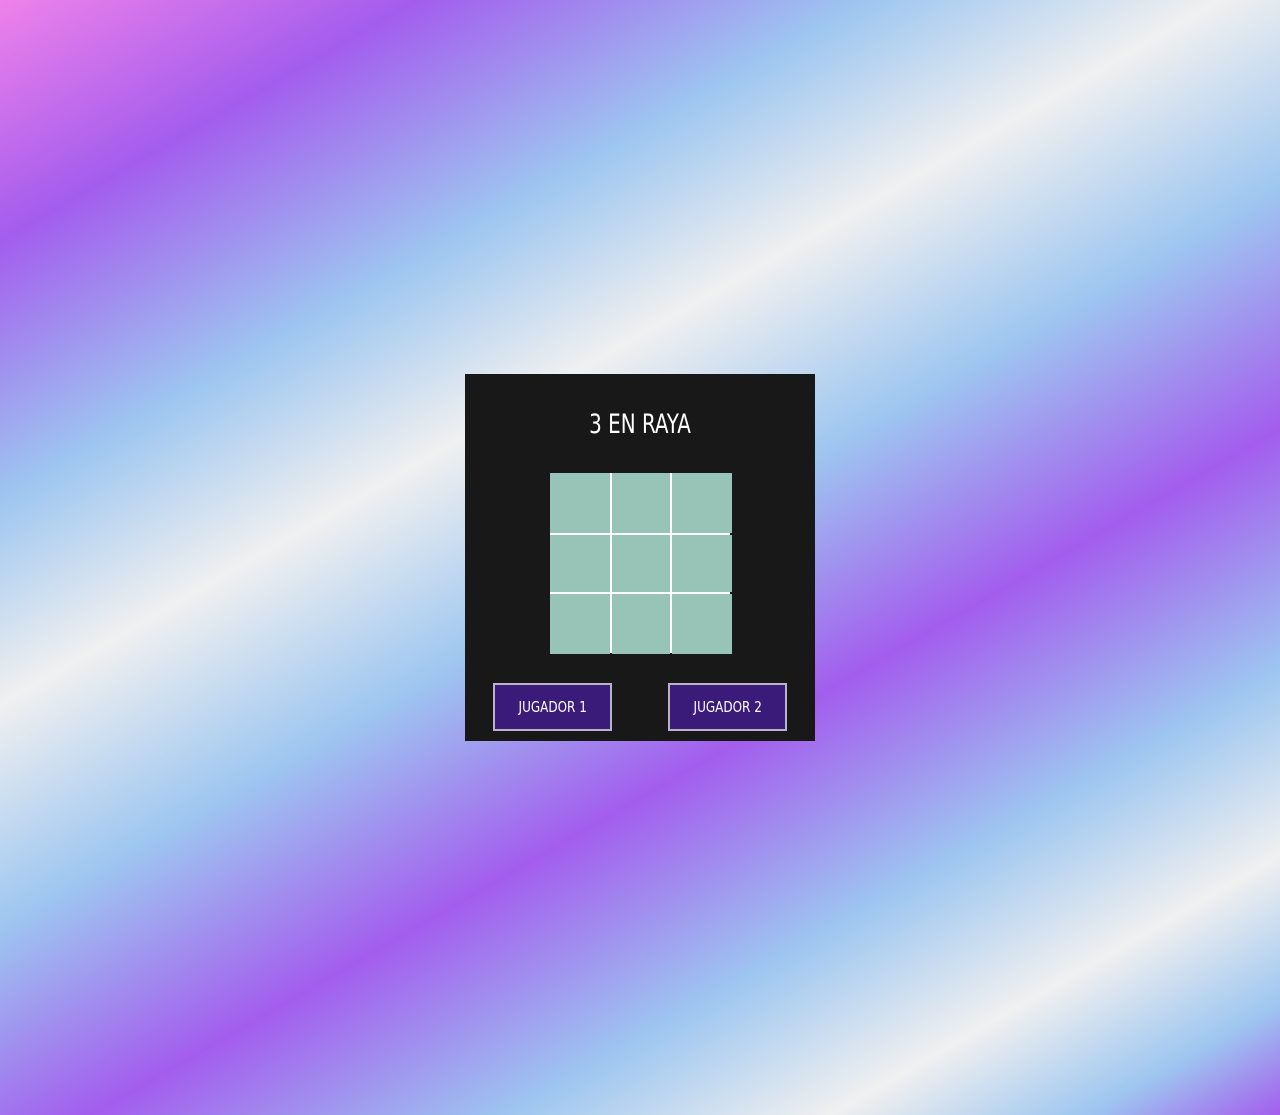 The width and height of the screenshot is (1280, 1115). I want to click on player-2-button: JUGADOR 2, so click(727, 707).